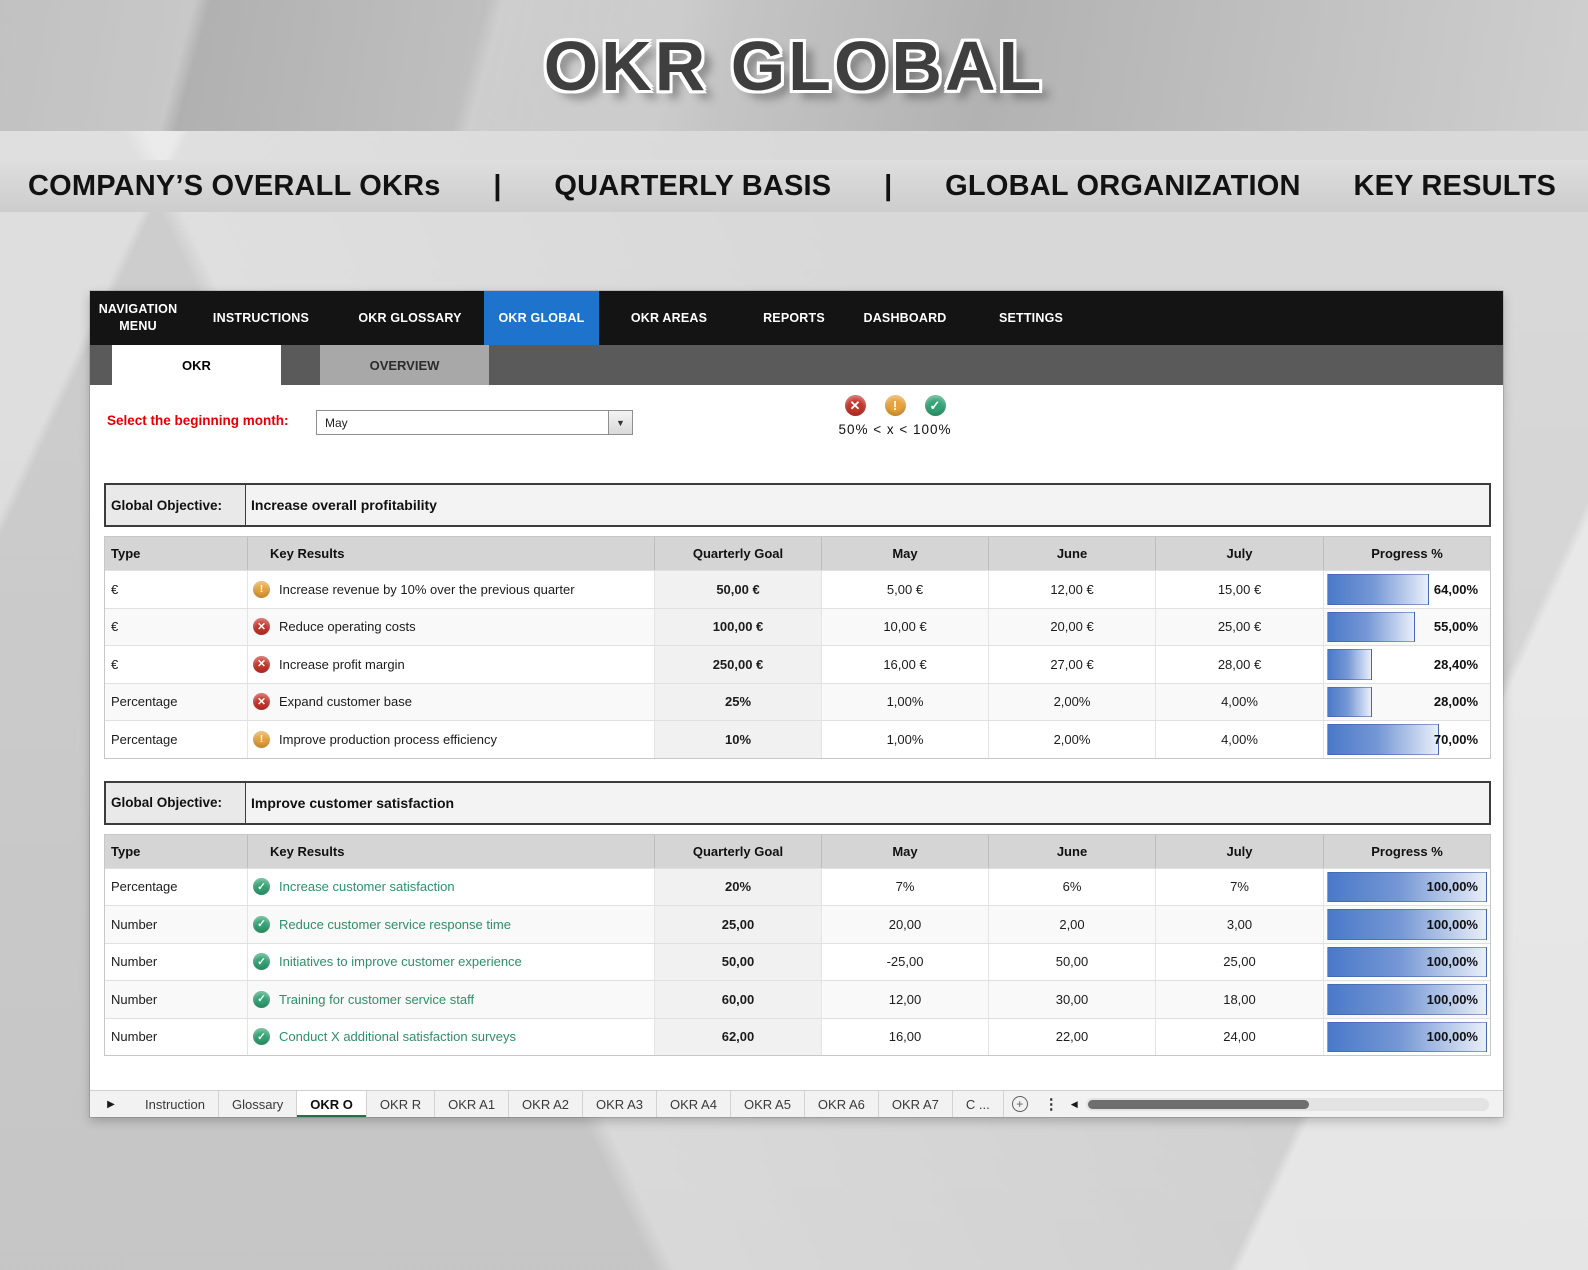 The image size is (1588, 1270). I want to click on cell-quarterly-goal: 25%, so click(737, 701).